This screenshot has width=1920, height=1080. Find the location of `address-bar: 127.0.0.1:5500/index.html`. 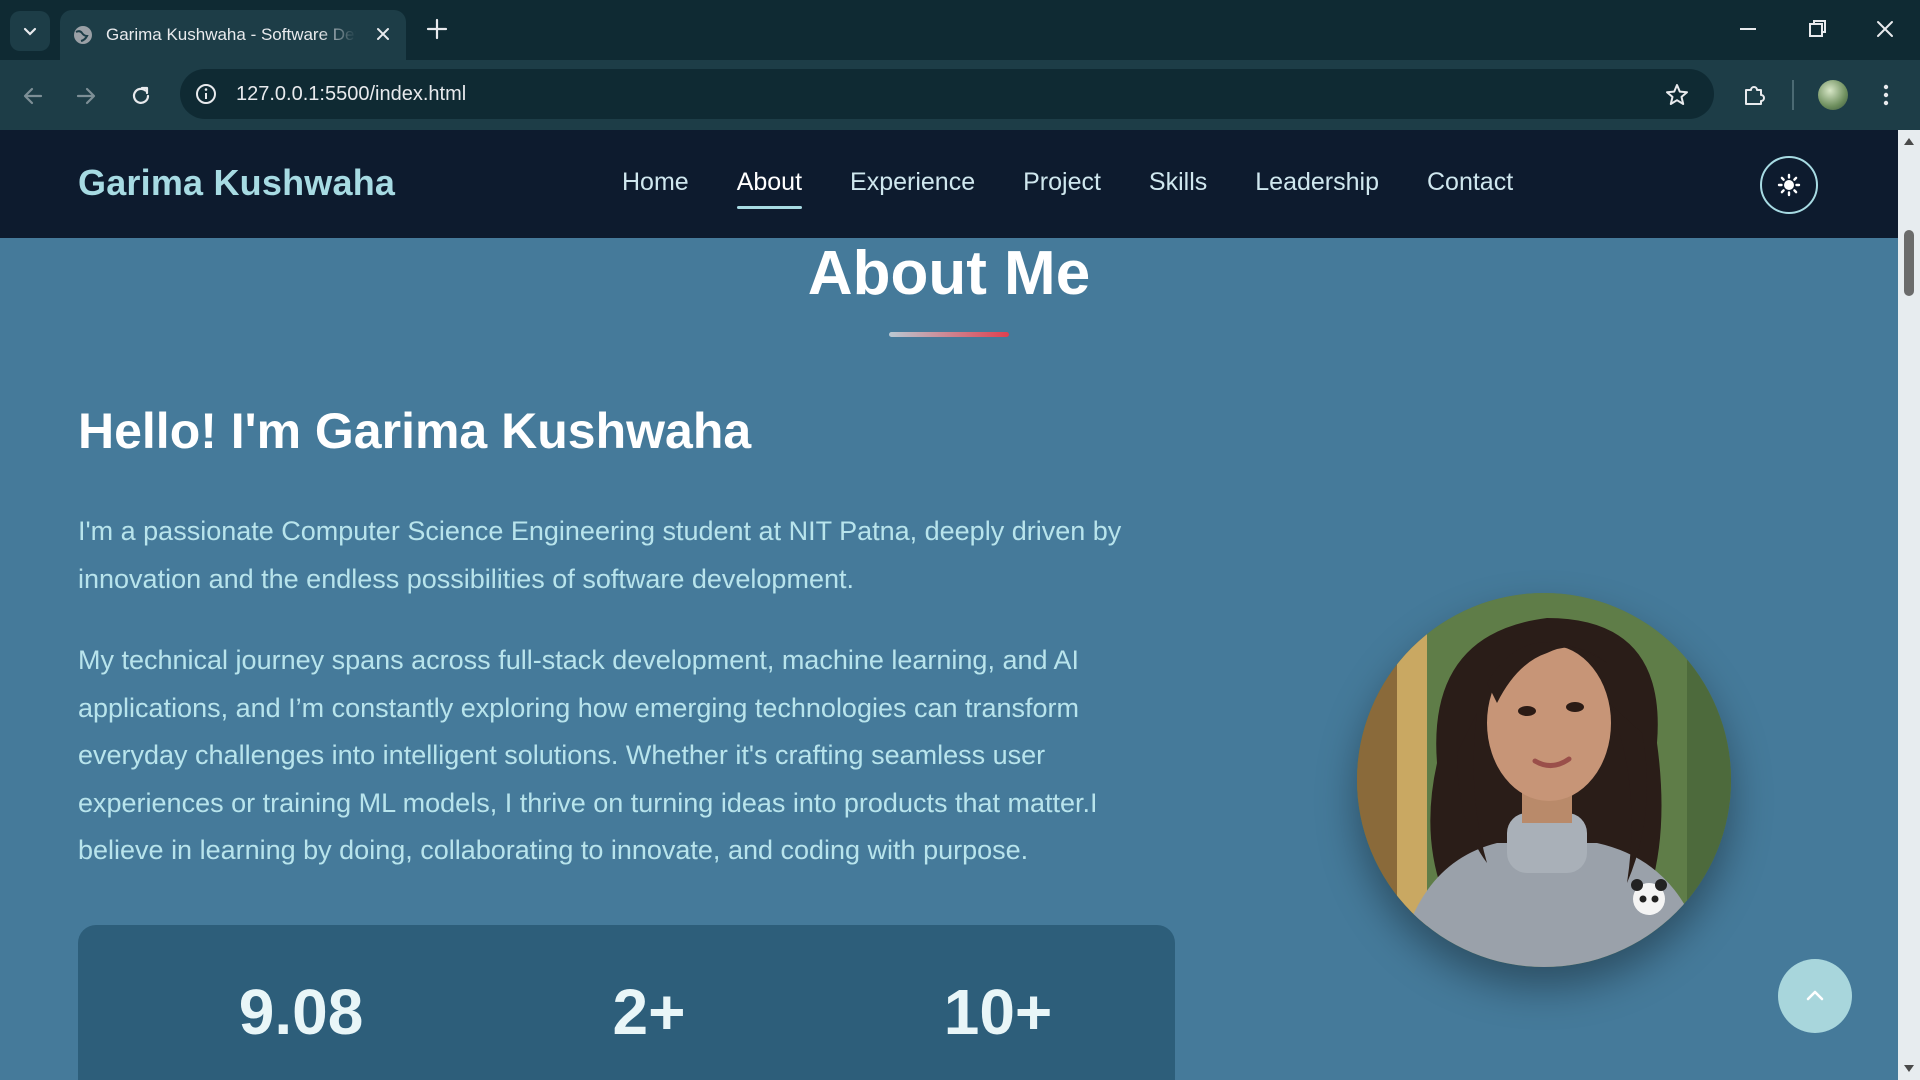

address-bar: 127.0.0.1:5500/index.html is located at coordinates (947, 94).